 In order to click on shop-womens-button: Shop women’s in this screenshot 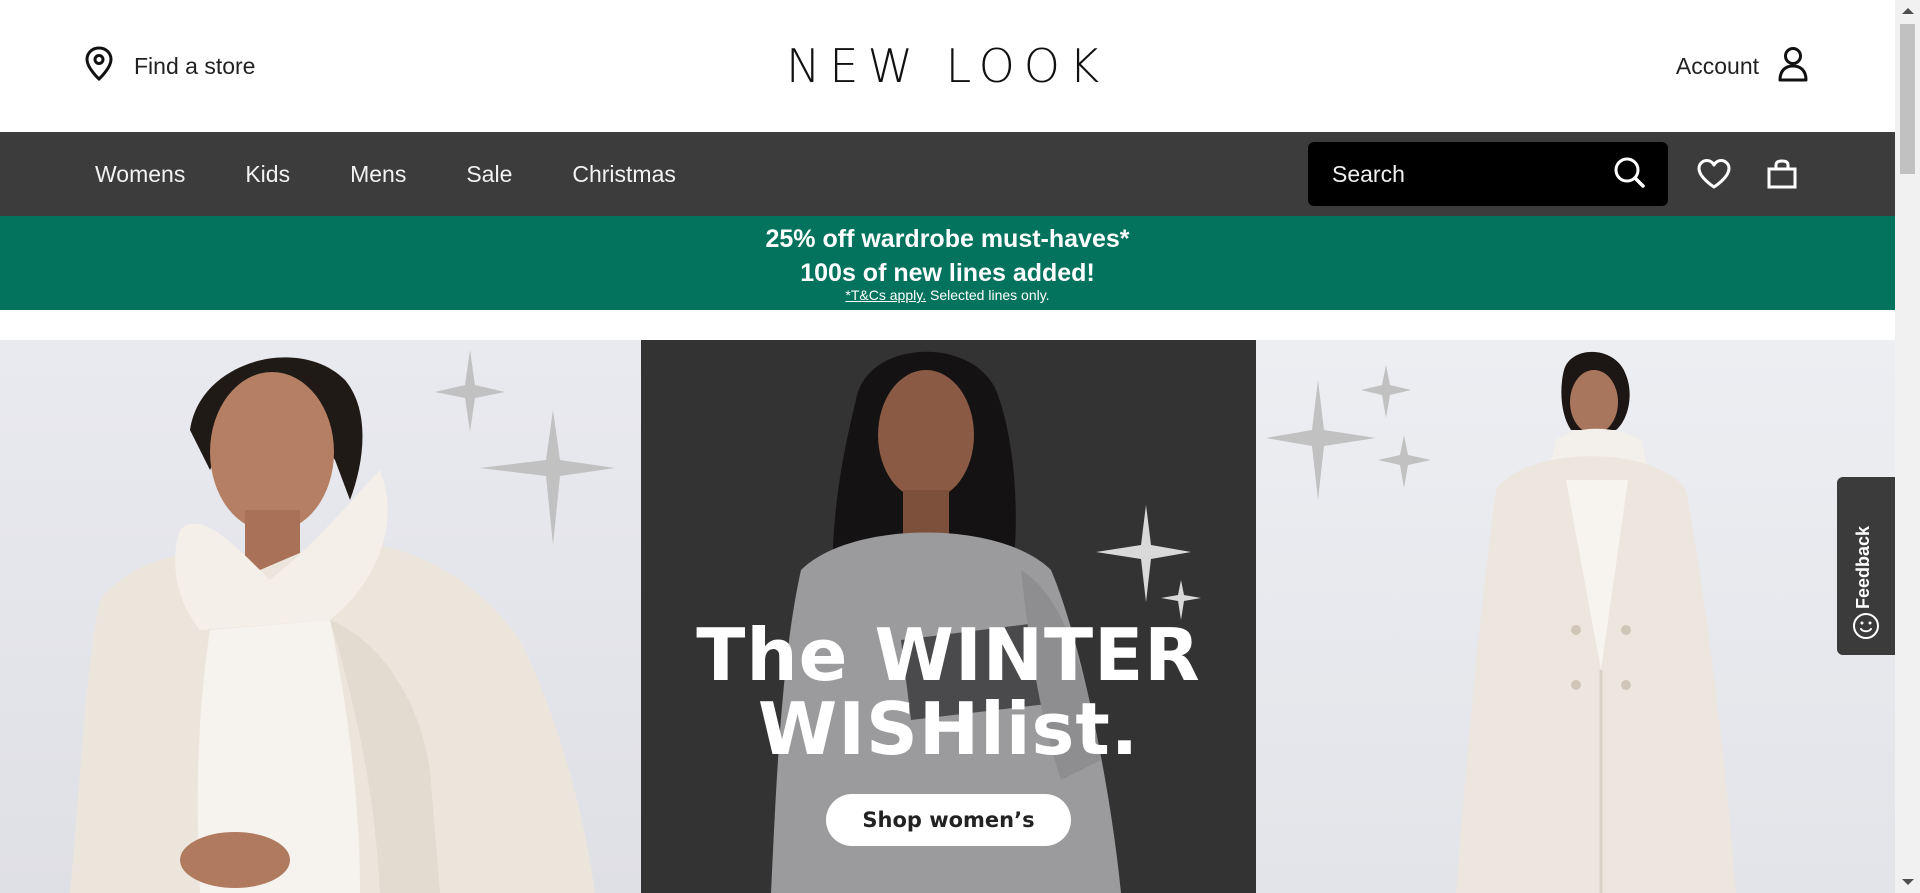, I will do `click(948, 820)`.